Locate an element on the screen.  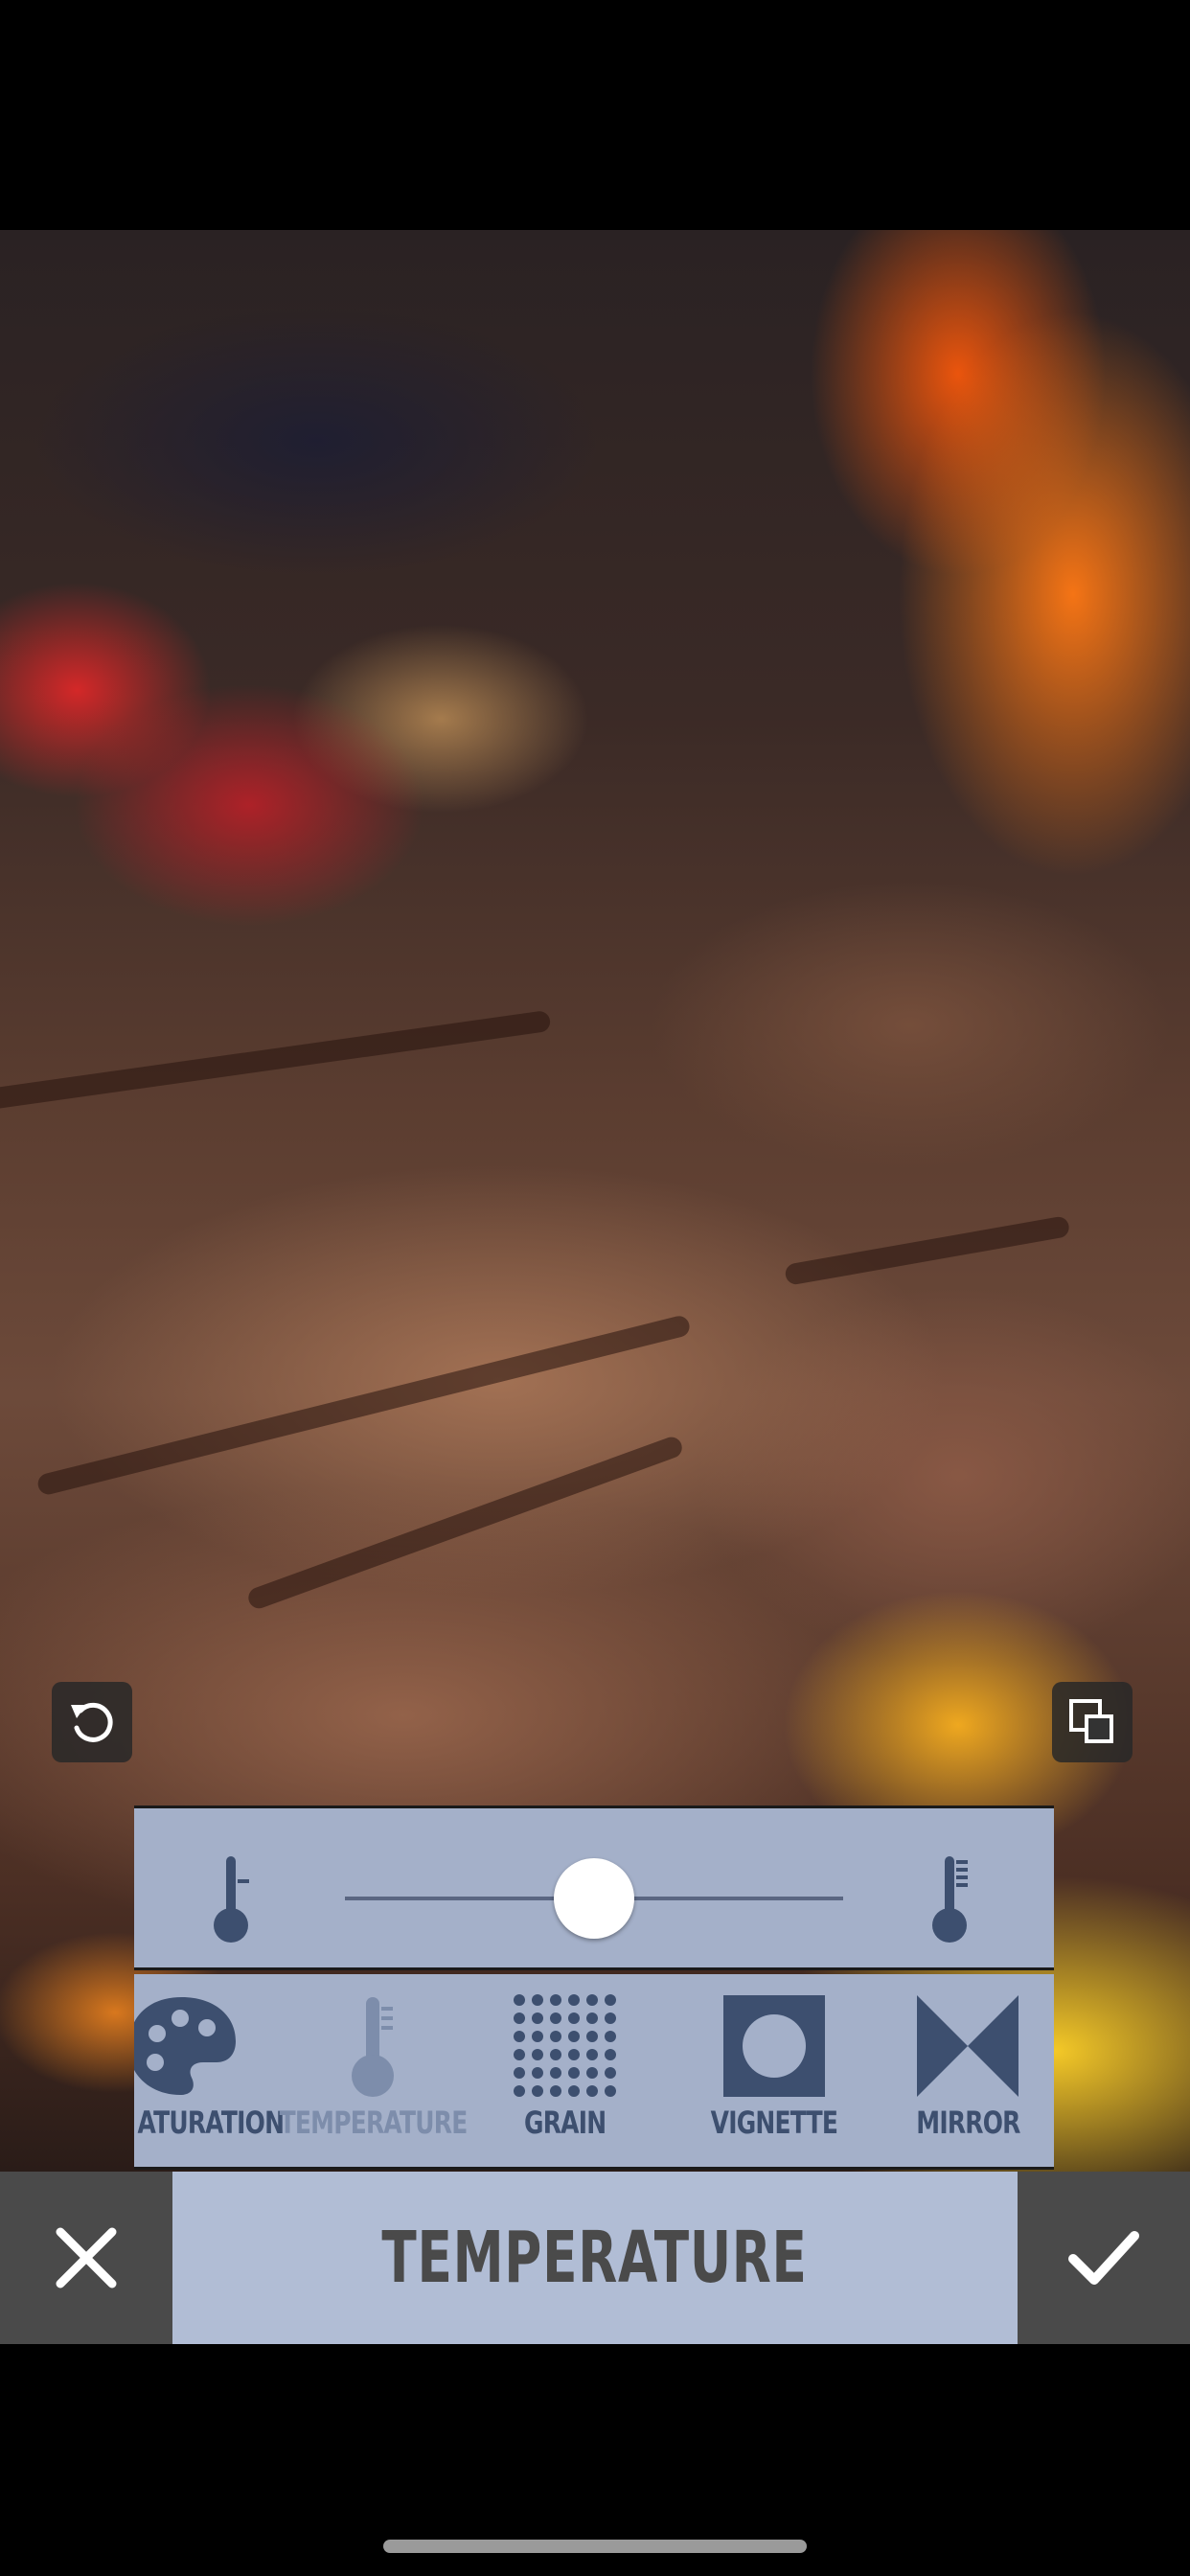
confirm-button is located at coordinates (1104, 2258).